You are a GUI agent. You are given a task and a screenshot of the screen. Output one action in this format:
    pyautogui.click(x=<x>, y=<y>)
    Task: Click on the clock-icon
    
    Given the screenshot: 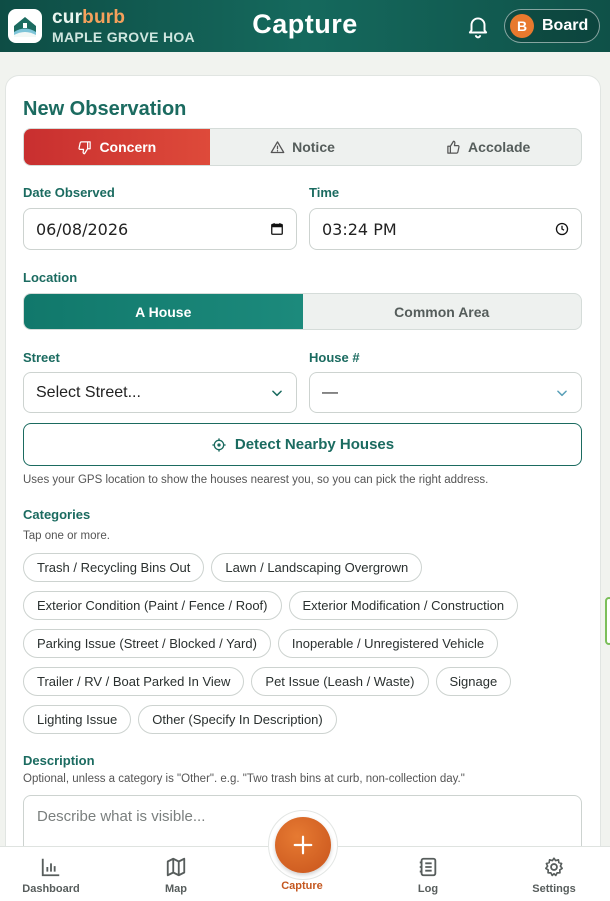 What is the action you would take?
    pyautogui.click(x=562, y=229)
    